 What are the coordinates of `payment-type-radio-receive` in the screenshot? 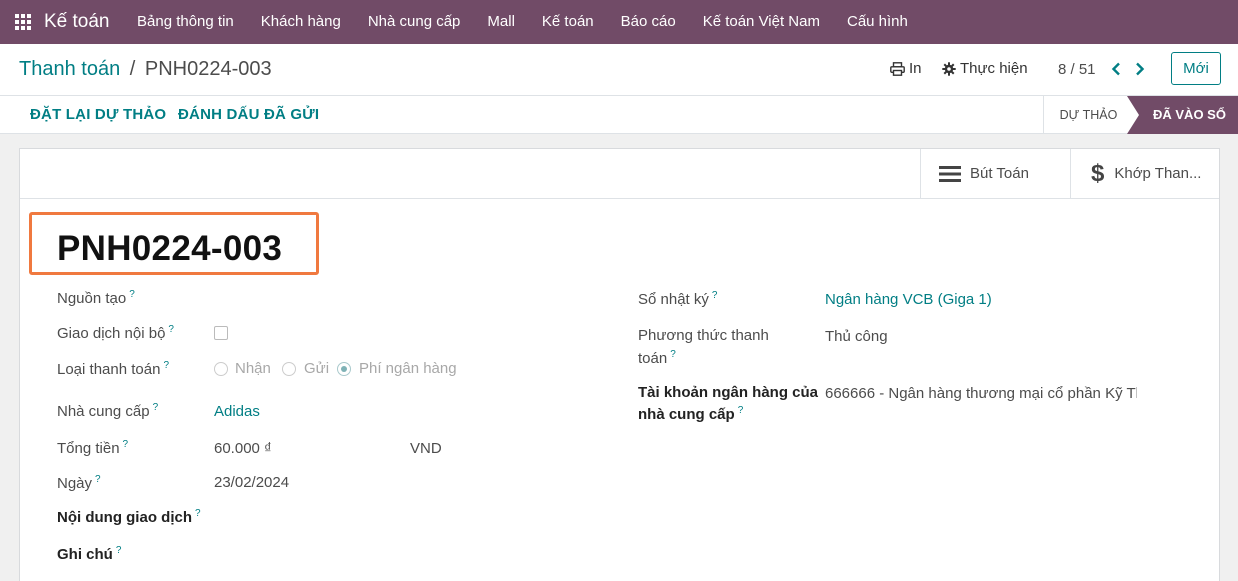 It's located at (221, 369).